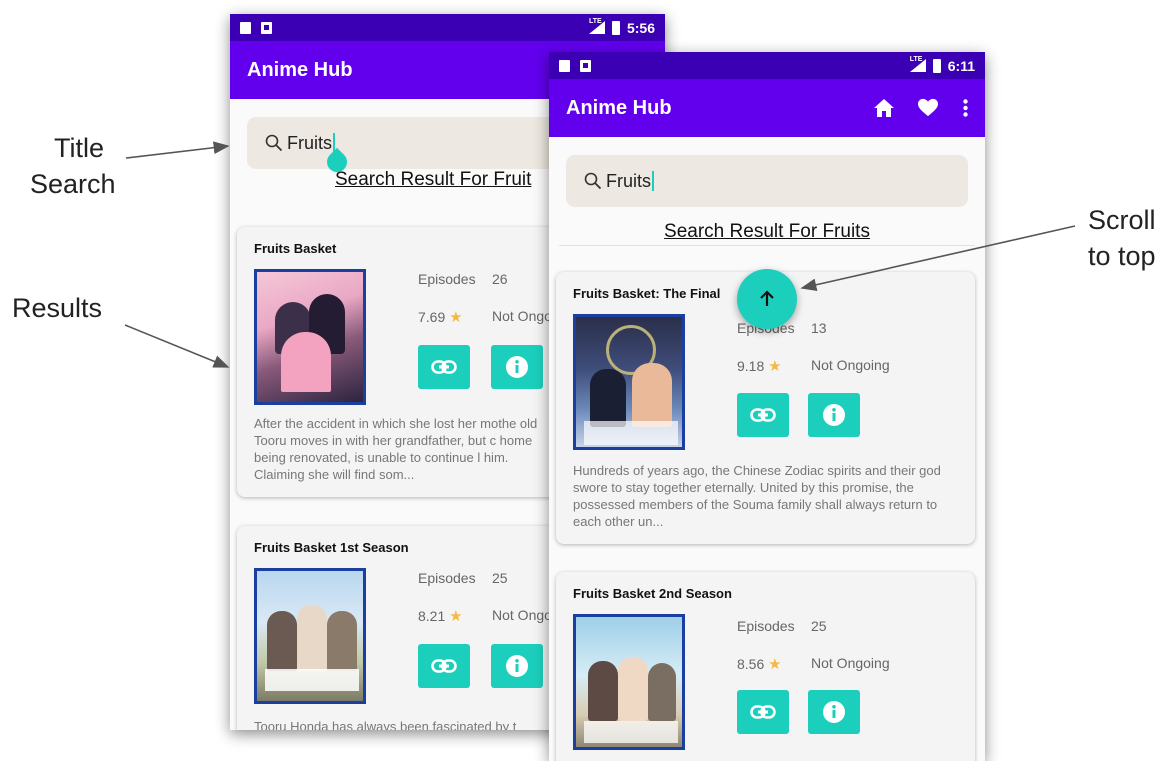  What do you see at coordinates (767, 65) in the screenshot?
I see `status-bar: LTE 6:11` at bounding box center [767, 65].